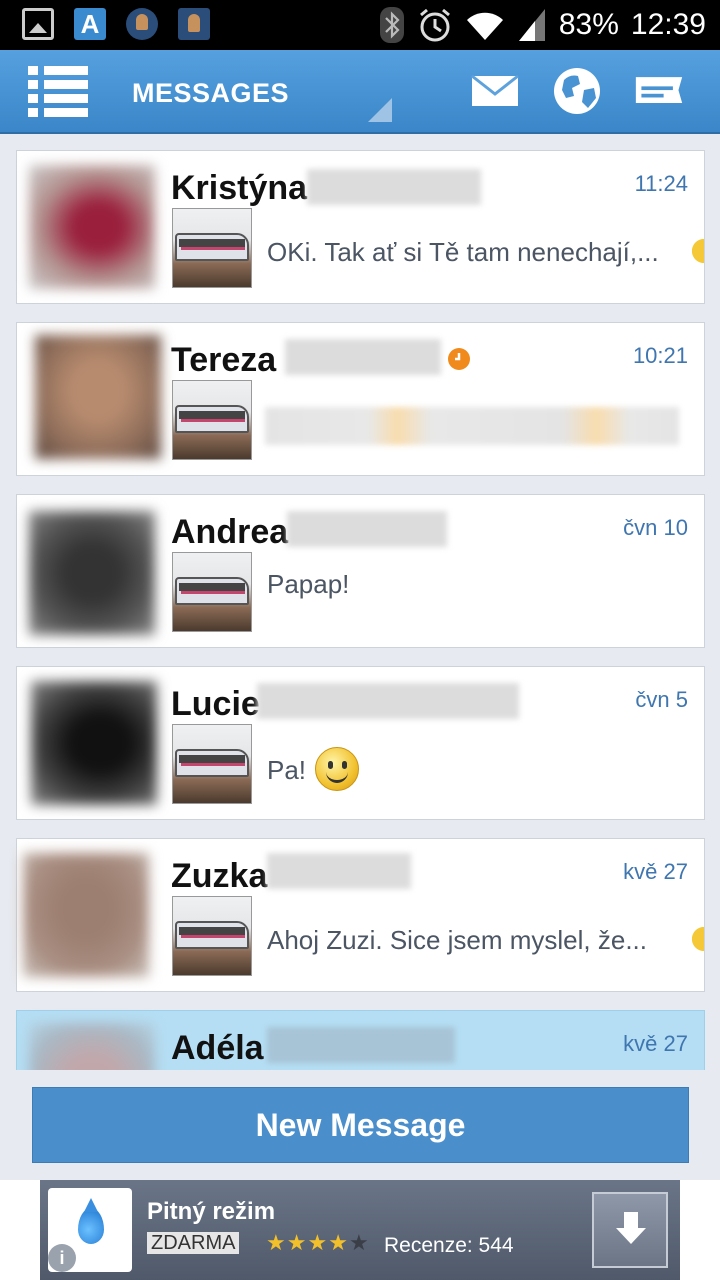 The width and height of the screenshot is (720, 1280). What do you see at coordinates (193, 1243) in the screenshot?
I see `ad-free-badge: ZDARMA` at bounding box center [193, 1243].